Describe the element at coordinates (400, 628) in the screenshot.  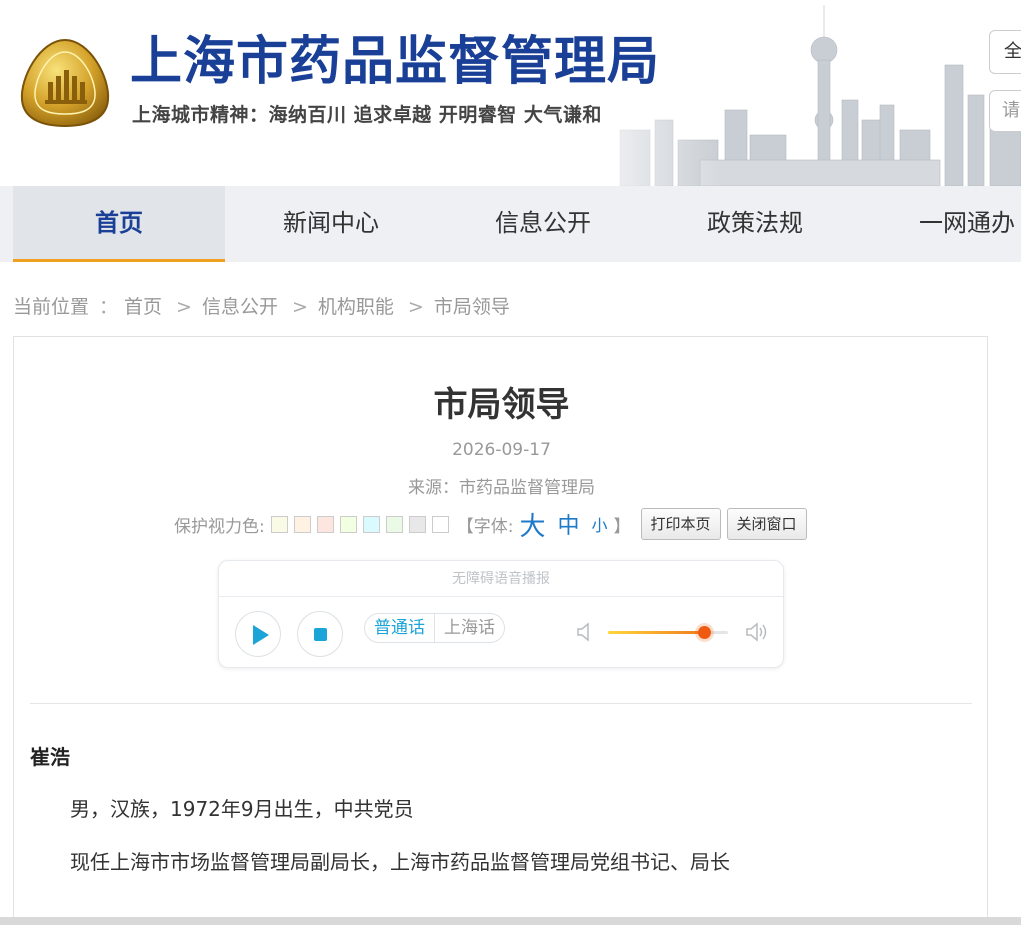
I see `mandarin-option: 普通话` at that location.